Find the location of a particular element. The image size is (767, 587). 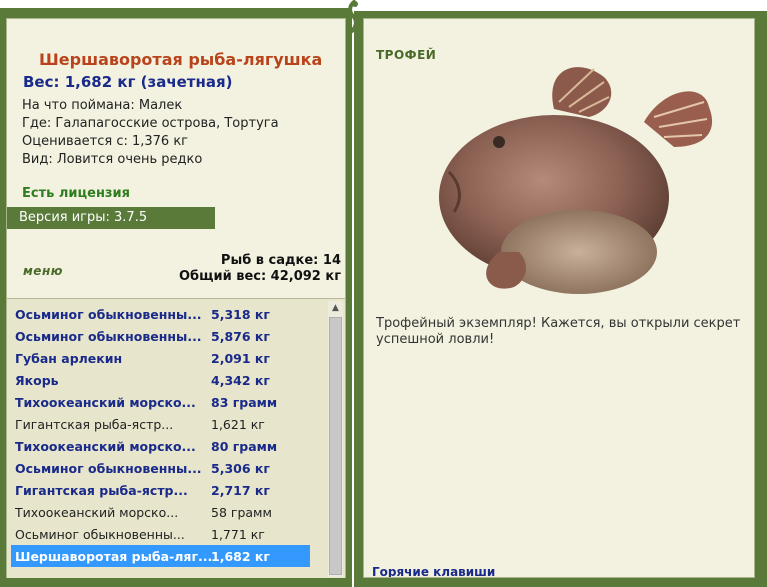

catch-fish-weight: 5,876 кг is located at coordinates (240, 336).